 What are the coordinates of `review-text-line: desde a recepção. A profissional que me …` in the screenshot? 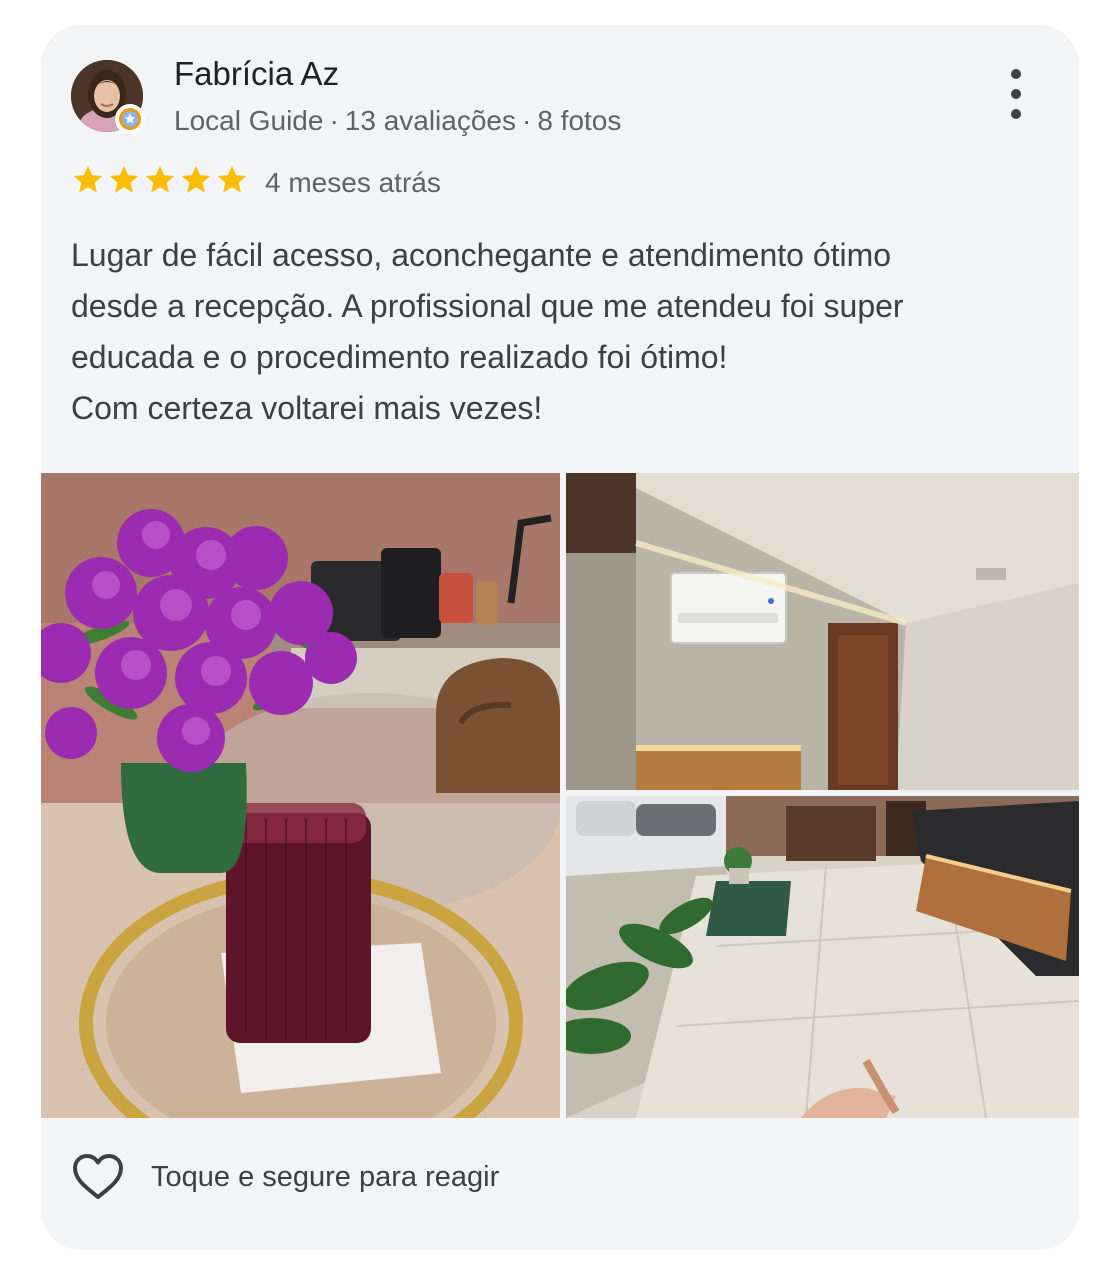 It's located at (487, 306).